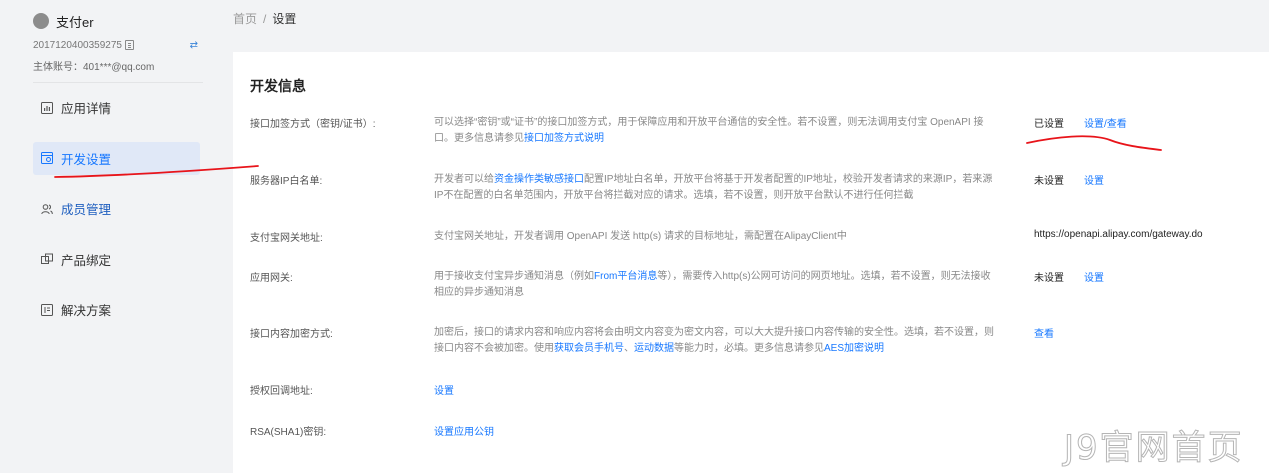  I want to click on row-label: 应用网关:, so click(271, 278).